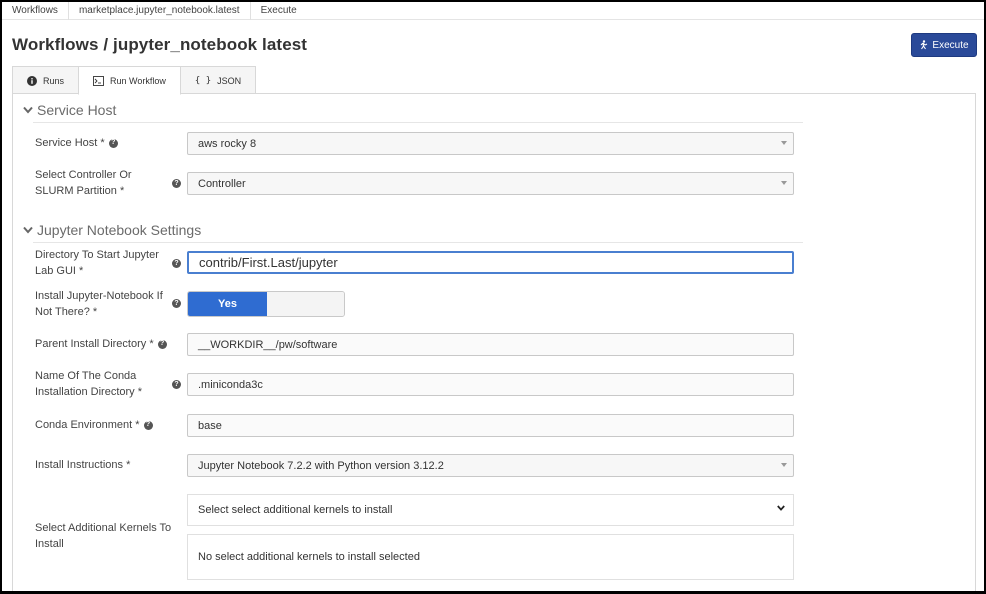 This screenshot has height=594, width=986. What do you see at coordinates (222, 183) in the screenshot?
I see `controller-value: Controller` at bounding box center [222, 183].